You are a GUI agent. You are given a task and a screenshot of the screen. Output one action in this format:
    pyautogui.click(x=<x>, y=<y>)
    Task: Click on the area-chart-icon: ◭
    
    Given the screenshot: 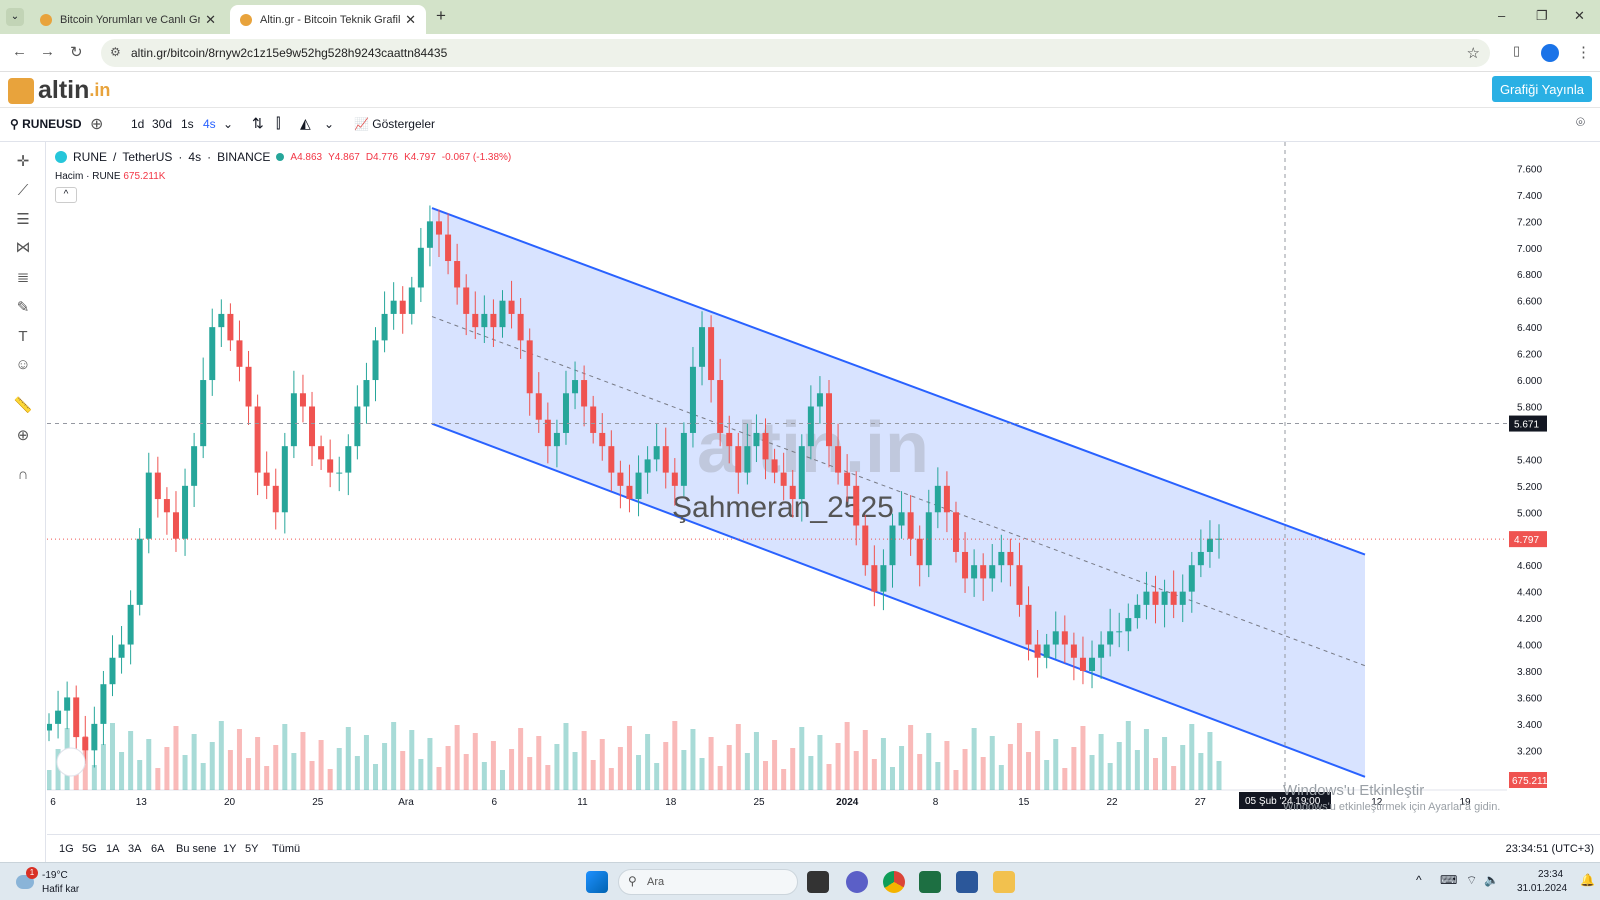 What is the action you would take?
    pyautogui.click(x=305, y=123)
    